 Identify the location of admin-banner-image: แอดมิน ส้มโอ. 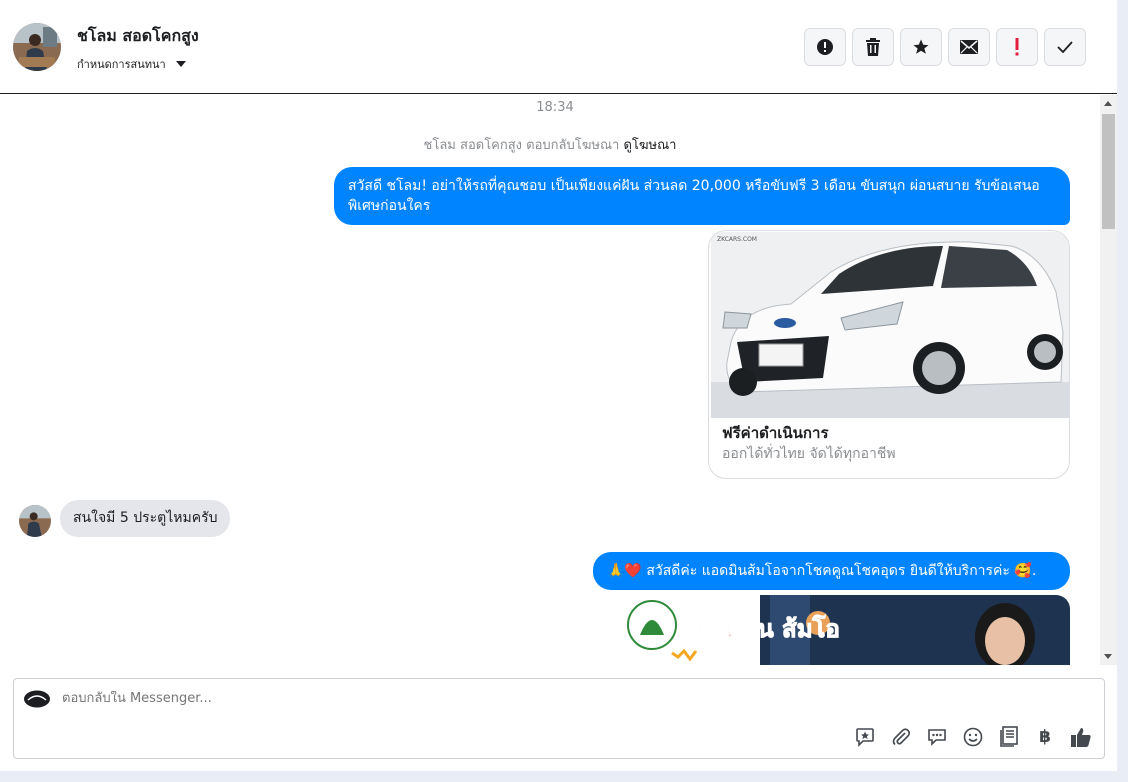
(845, 630).